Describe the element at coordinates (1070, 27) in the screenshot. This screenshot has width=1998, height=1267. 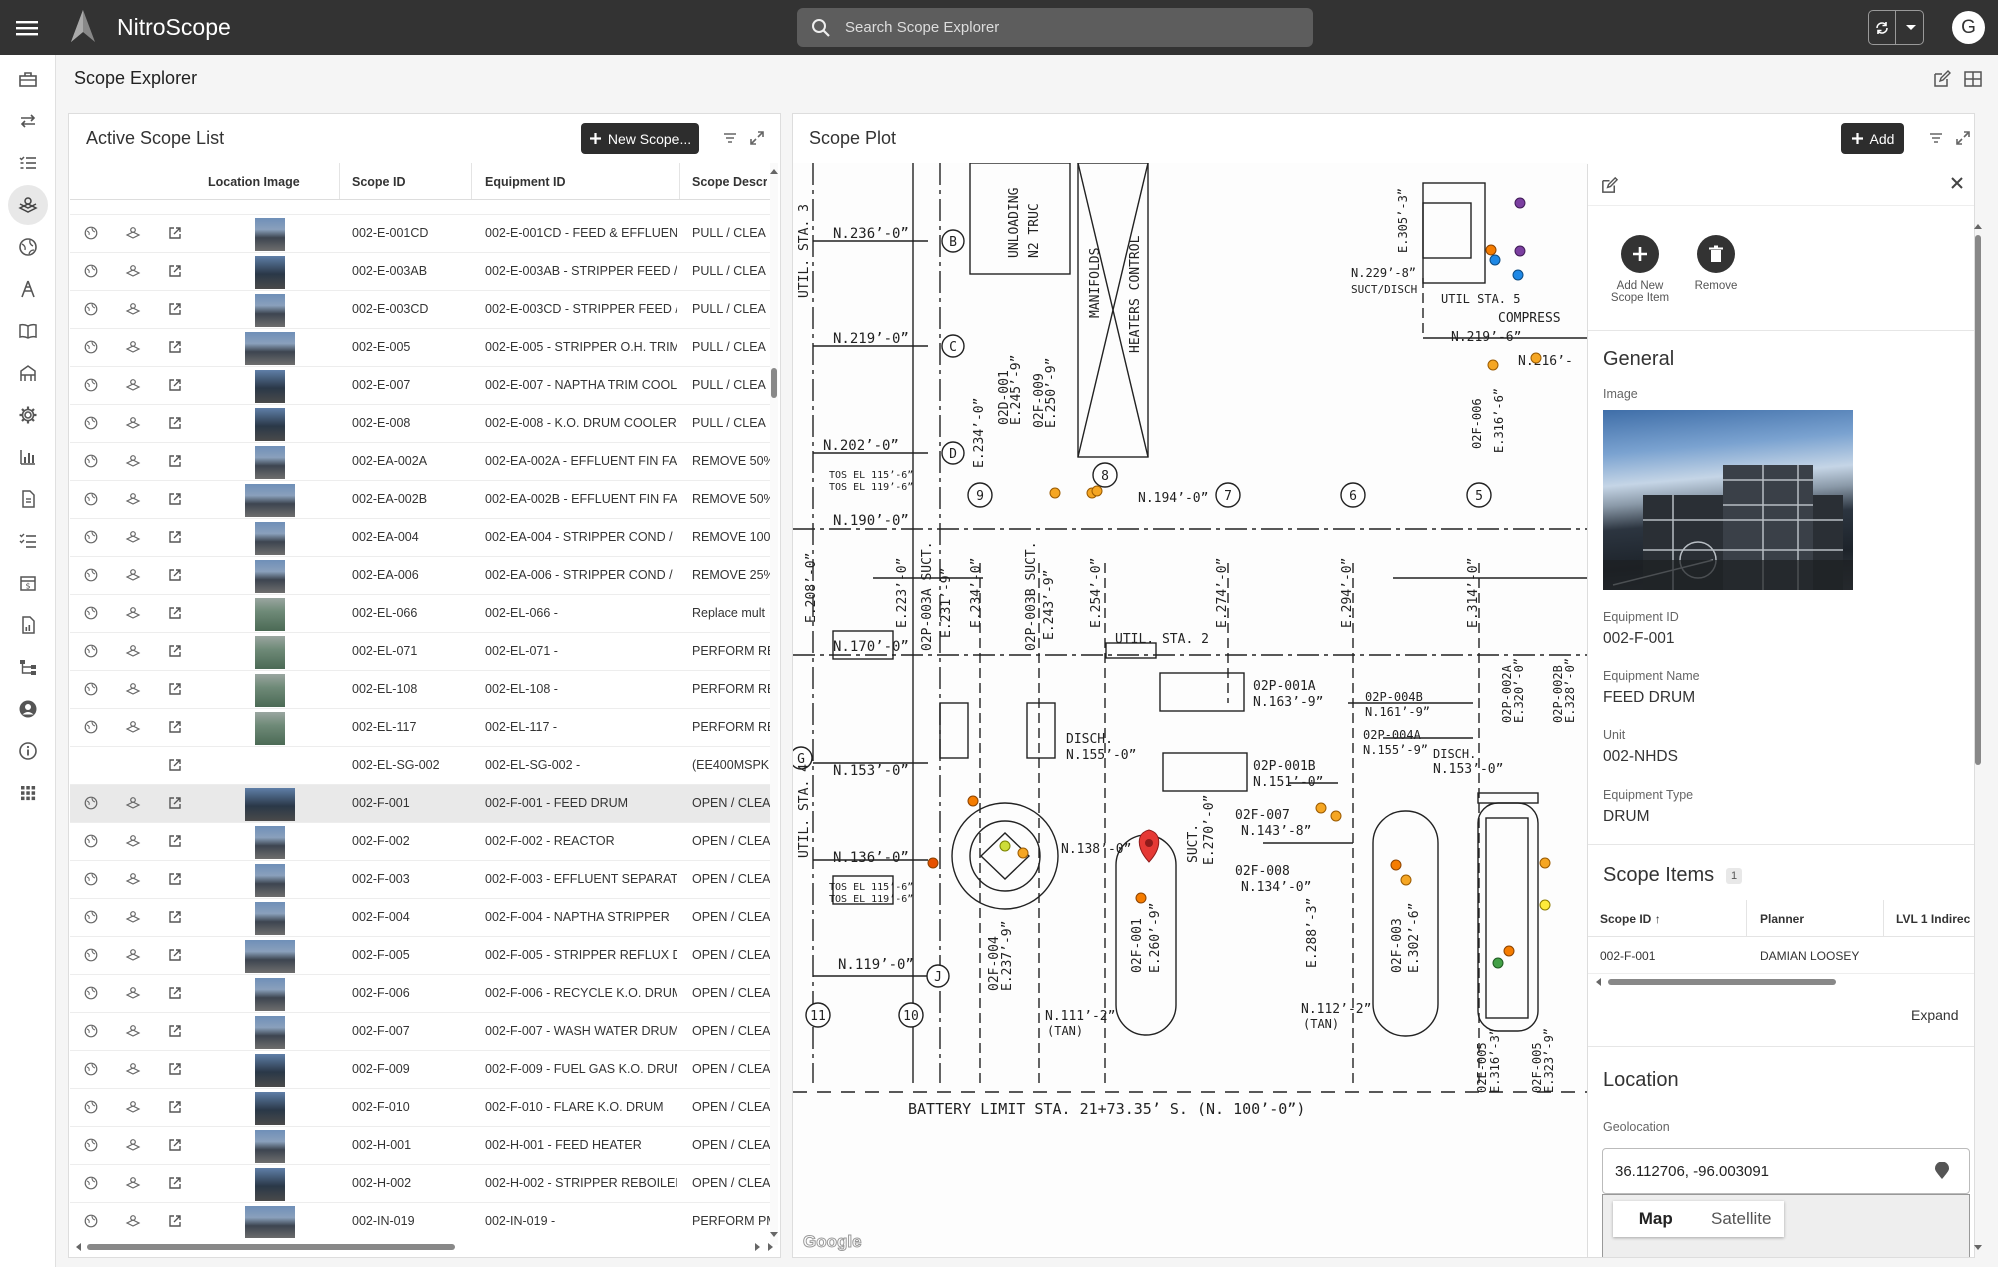
I see `search-input` at that location.